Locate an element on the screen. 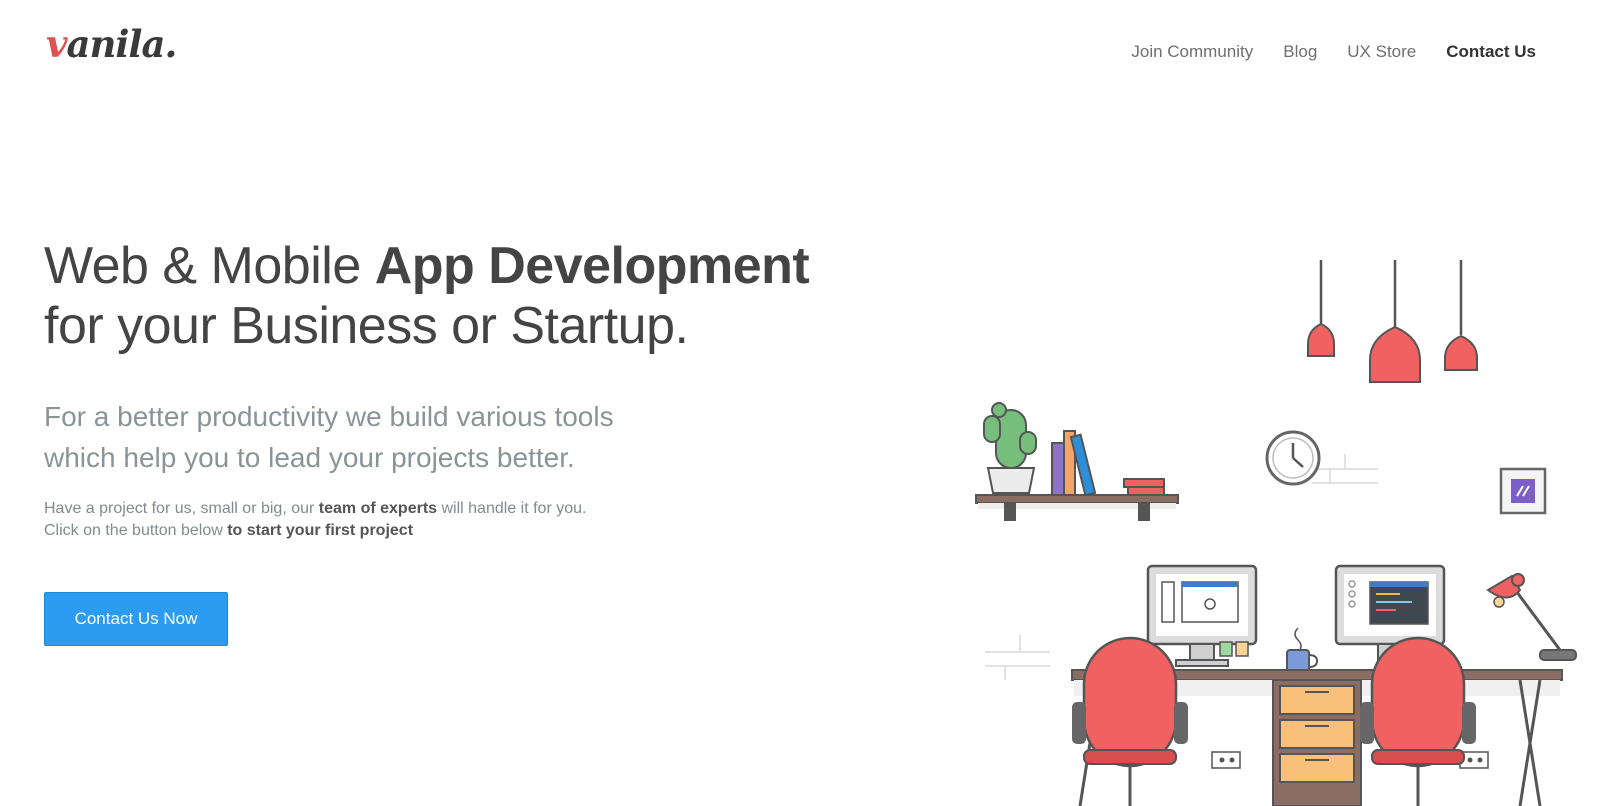 Image resolution: width=1622 pixels, height=806 pixels. headline-strong: App Development is located at coordinates (592, 266).